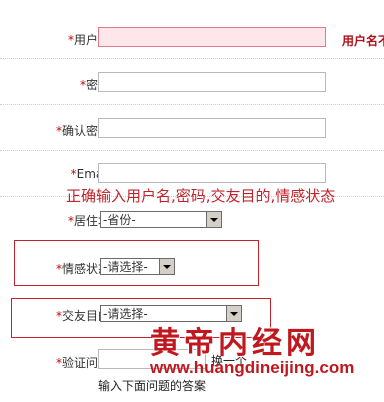  I want to click on watermark-logo-text: 黄帝内经网, so click(235, 343).